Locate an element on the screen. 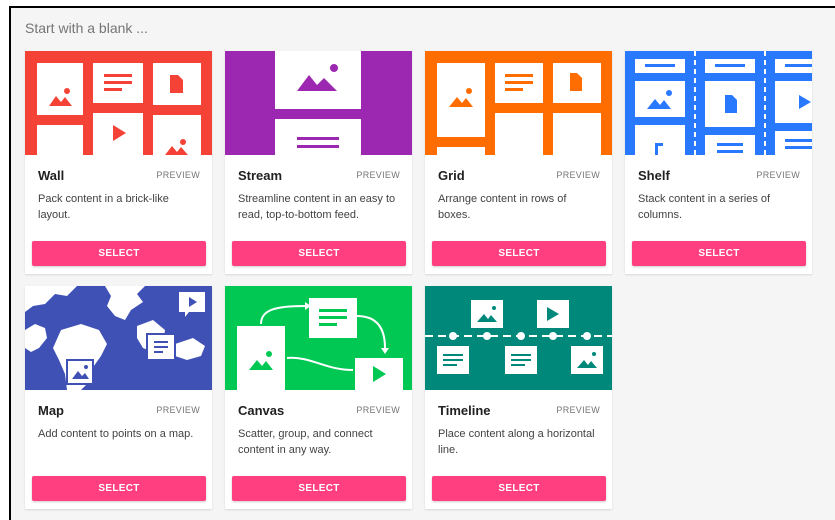 The height and width of the screenshot is (520, 835). layout-description: Arrange content in rows of boxes. is located at coordinates (502, 207).